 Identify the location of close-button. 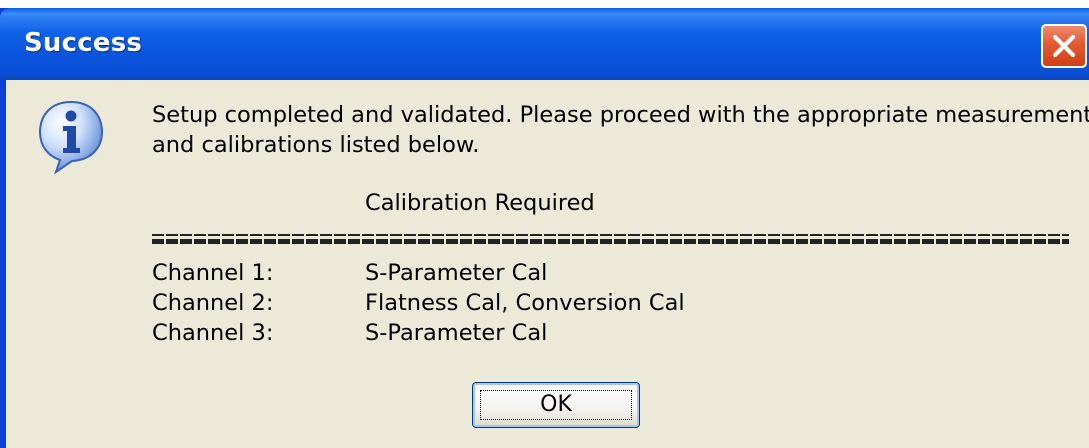
(1064, 46).